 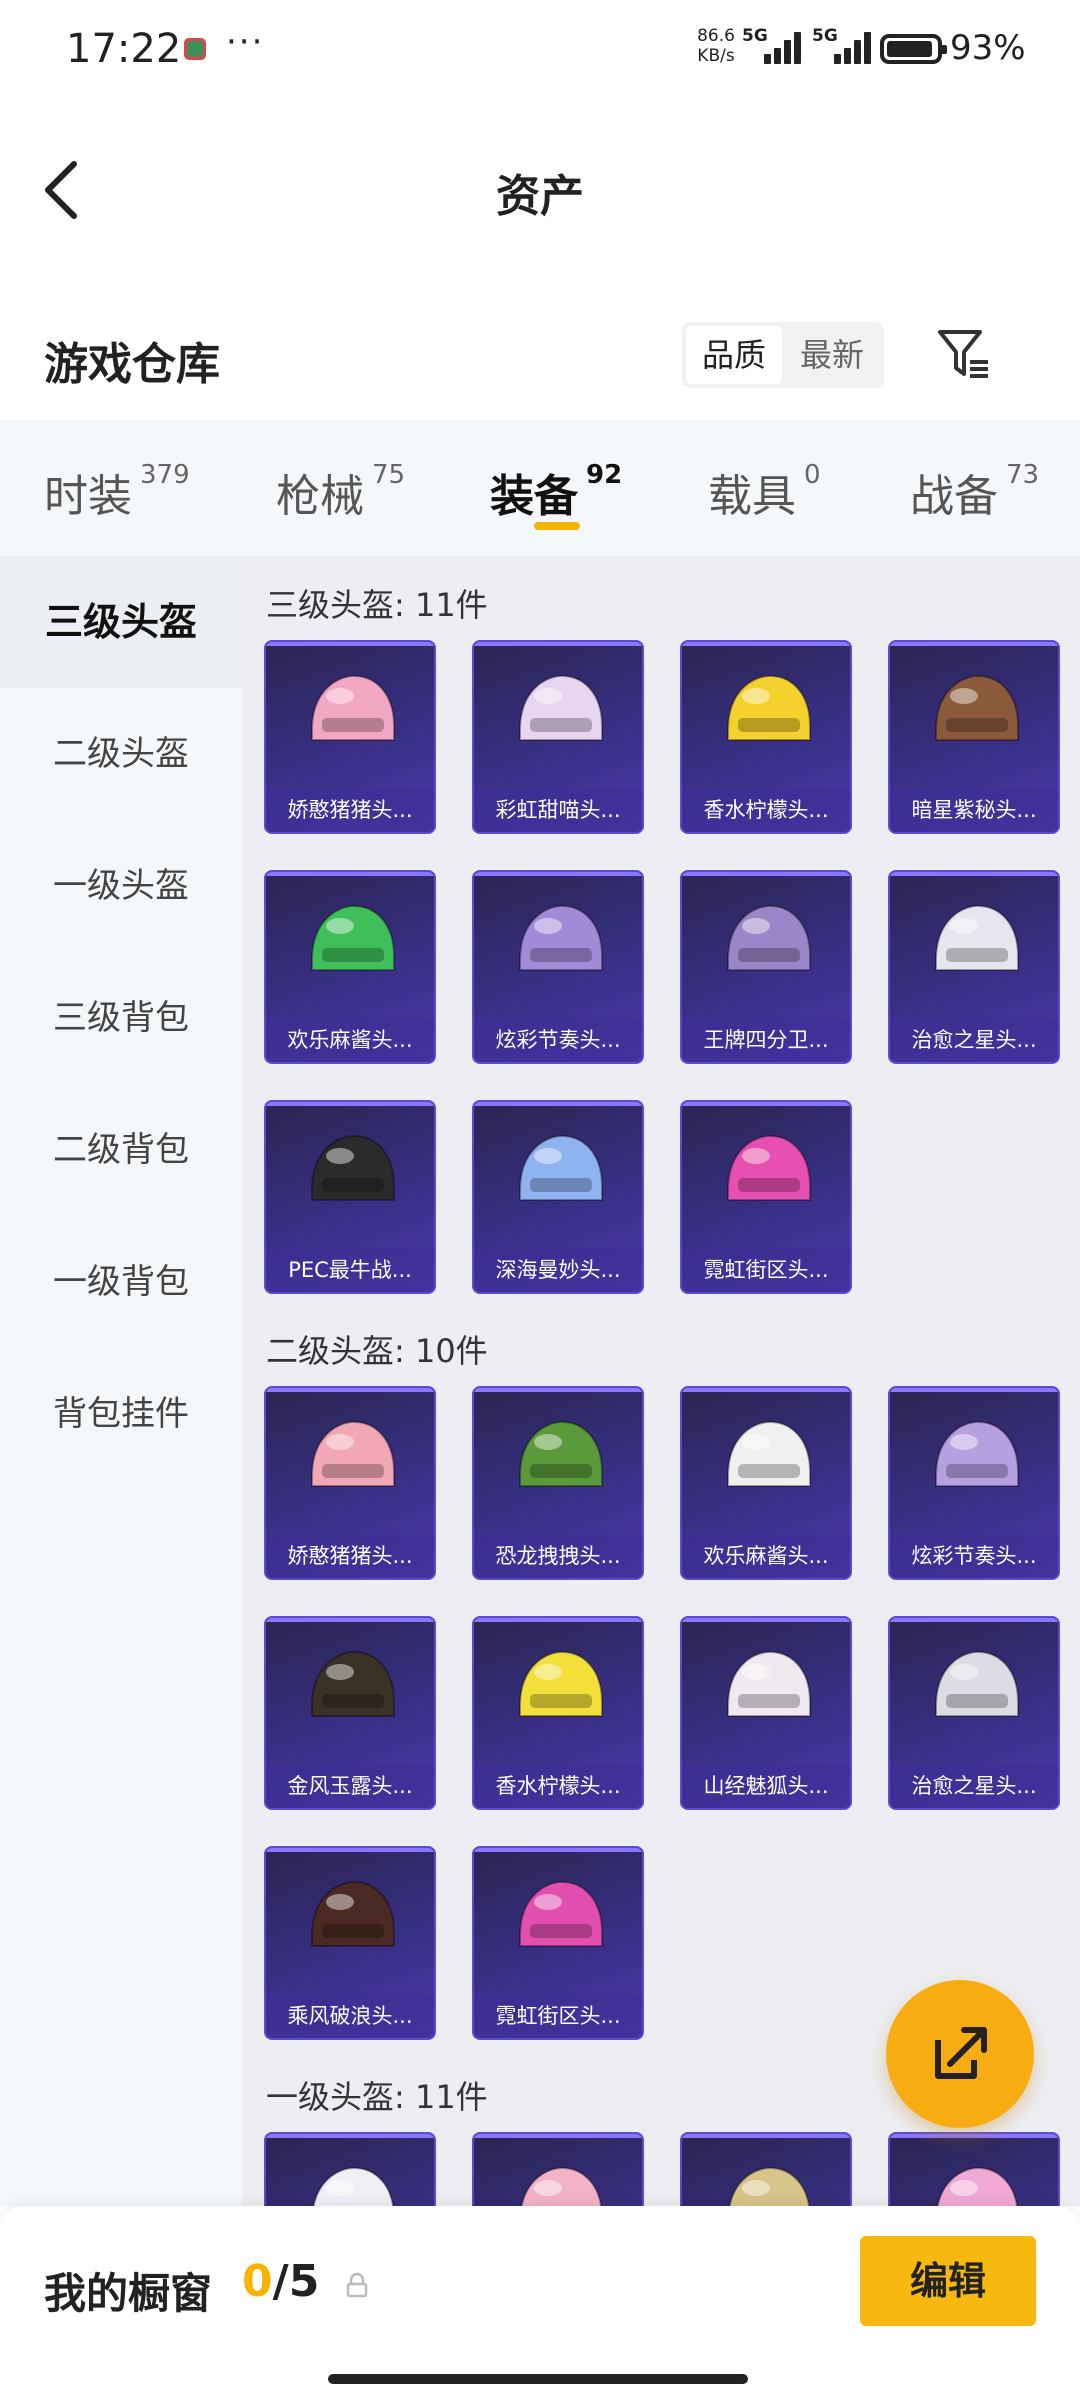 I want to click on tab-fashion: 时装 379, so click(x=117, y=505).